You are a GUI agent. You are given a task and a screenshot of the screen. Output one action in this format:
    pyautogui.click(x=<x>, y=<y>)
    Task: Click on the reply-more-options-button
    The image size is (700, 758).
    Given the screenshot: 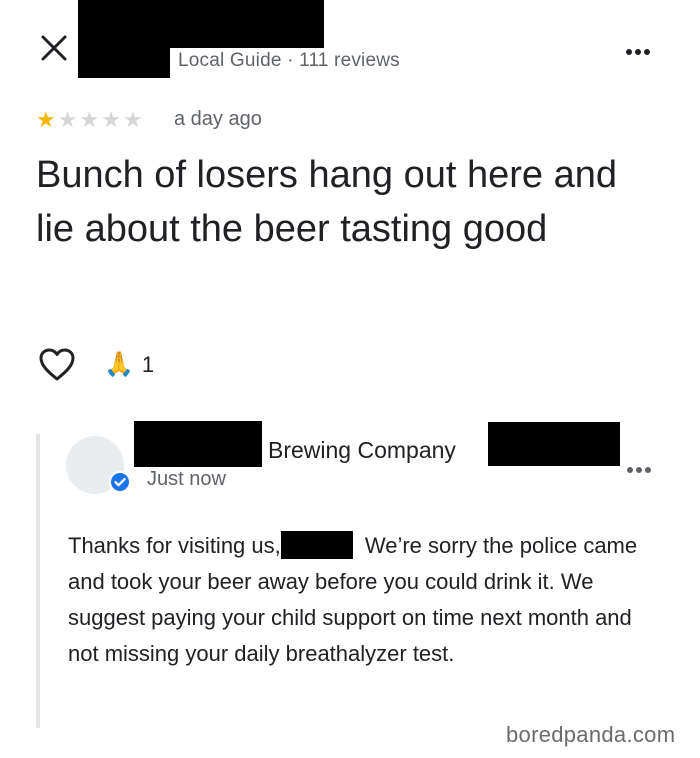 What is the action you would take?
    pyautogui.click(x=640, y=469)
    